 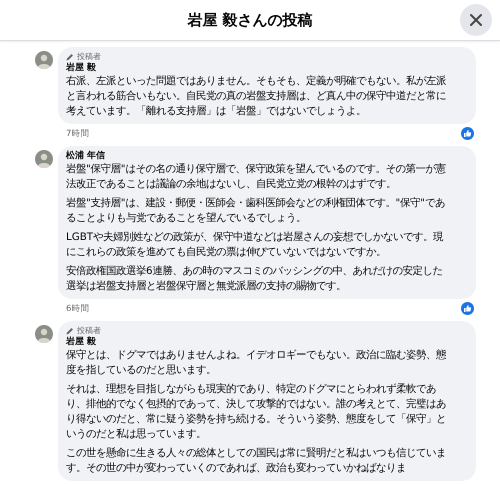 I want to click on author-name: 松浦 年信, so click(x=259, y=156).